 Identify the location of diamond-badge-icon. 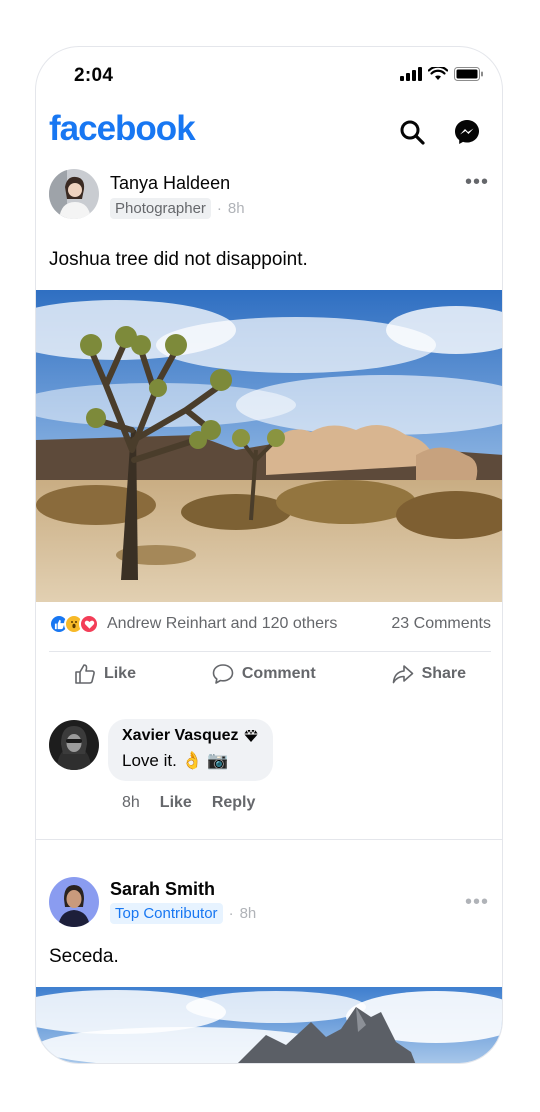
(250, 735).